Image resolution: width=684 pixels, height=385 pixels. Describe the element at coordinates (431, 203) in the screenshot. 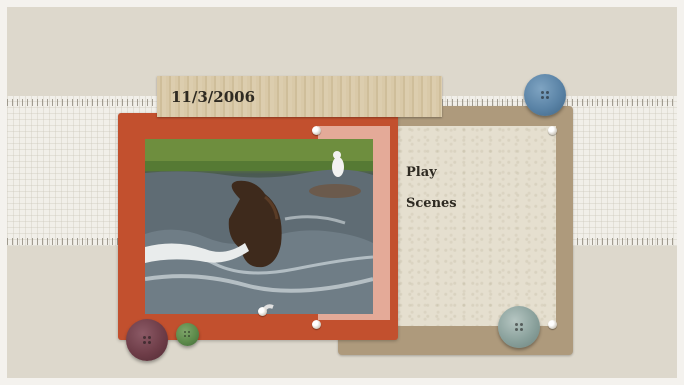

I see `scenes-menu-item: Scenes` at that location.